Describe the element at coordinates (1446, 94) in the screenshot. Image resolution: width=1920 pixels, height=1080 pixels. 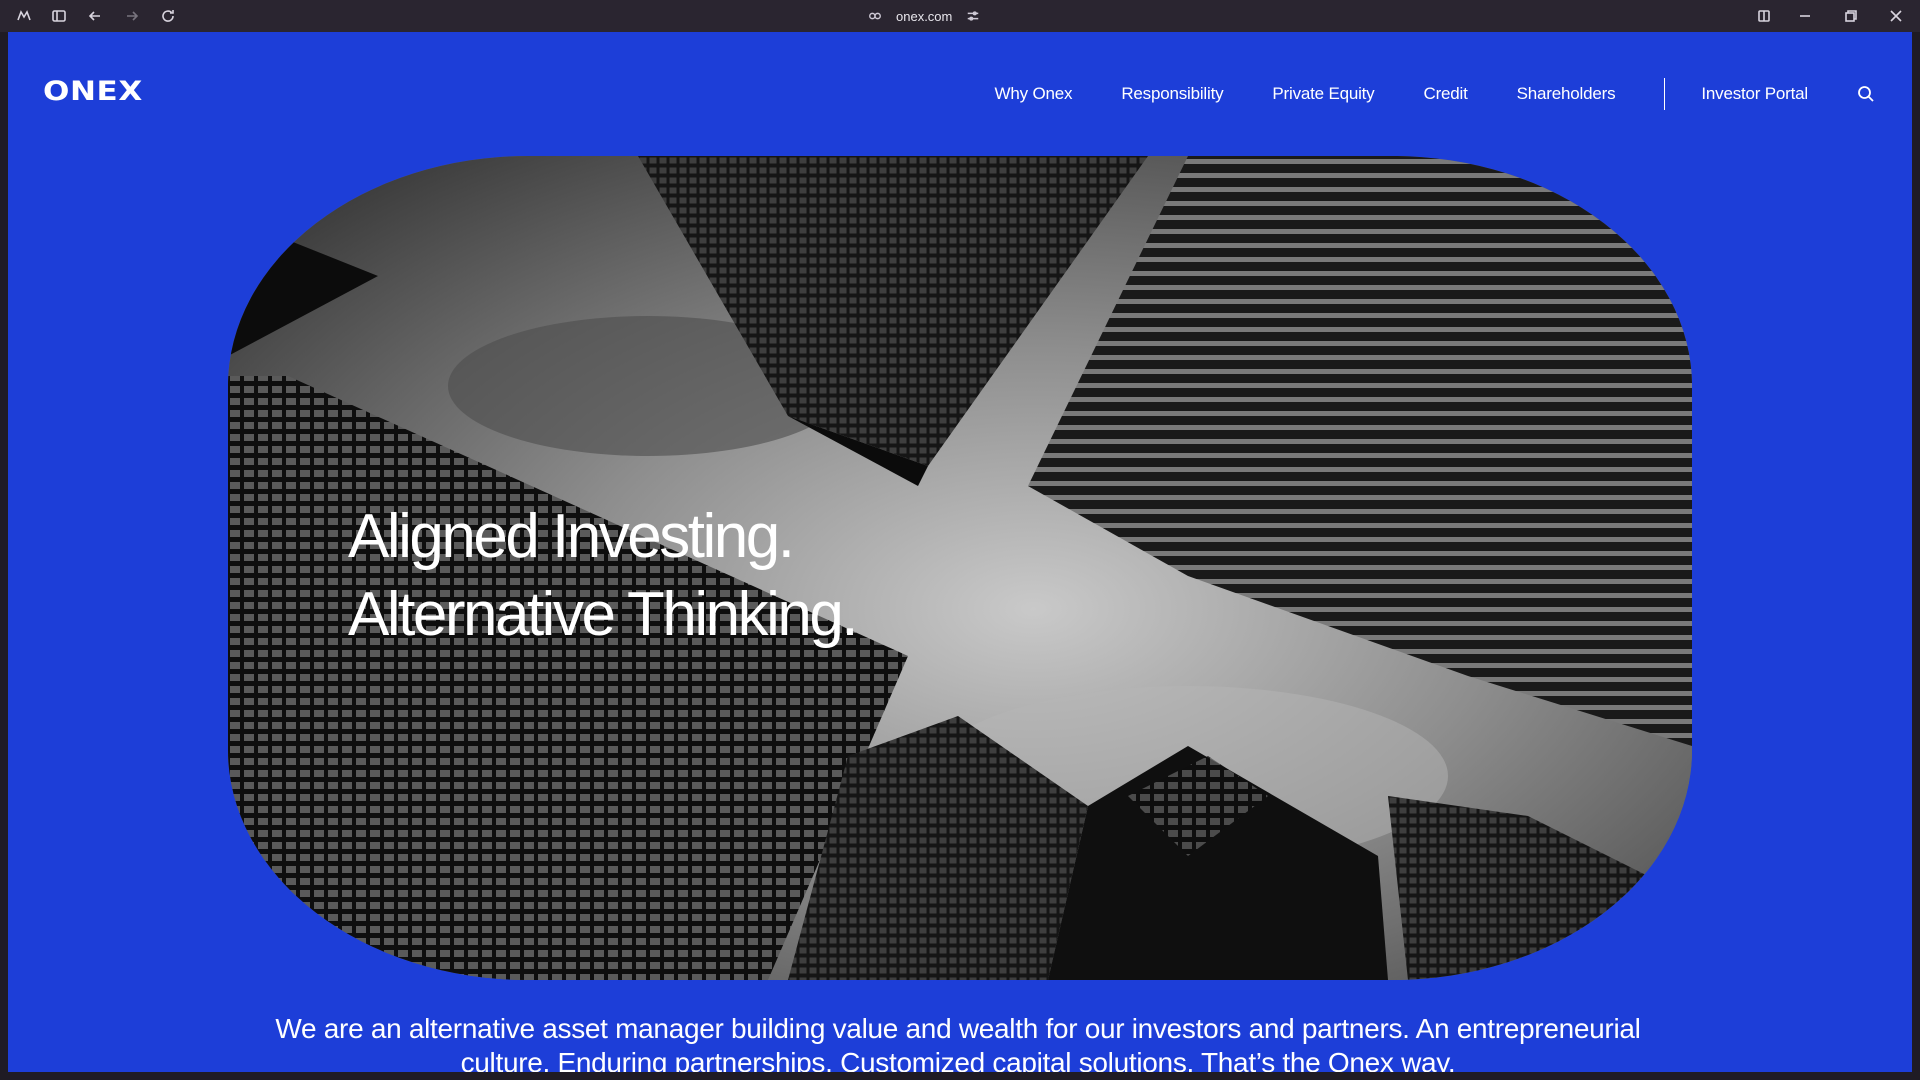
I see `nav-credit: Credit` at that location.